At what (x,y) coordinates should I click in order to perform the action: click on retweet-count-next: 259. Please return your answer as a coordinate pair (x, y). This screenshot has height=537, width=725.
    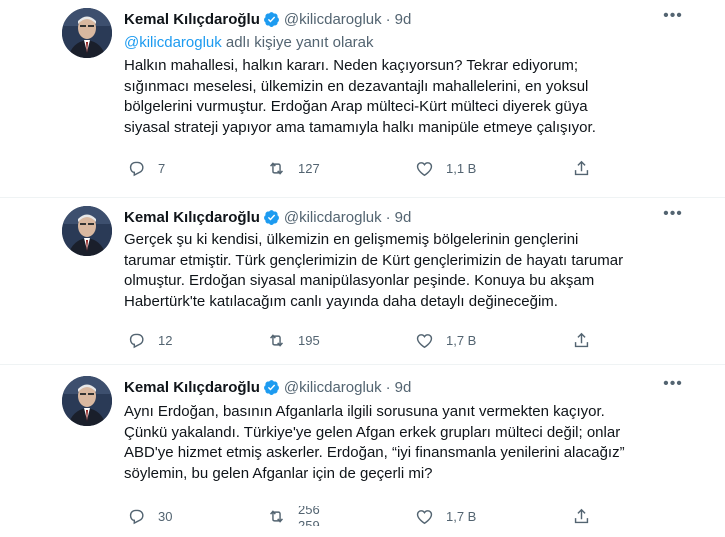
    Looking at the image, I should click on (309, 522).